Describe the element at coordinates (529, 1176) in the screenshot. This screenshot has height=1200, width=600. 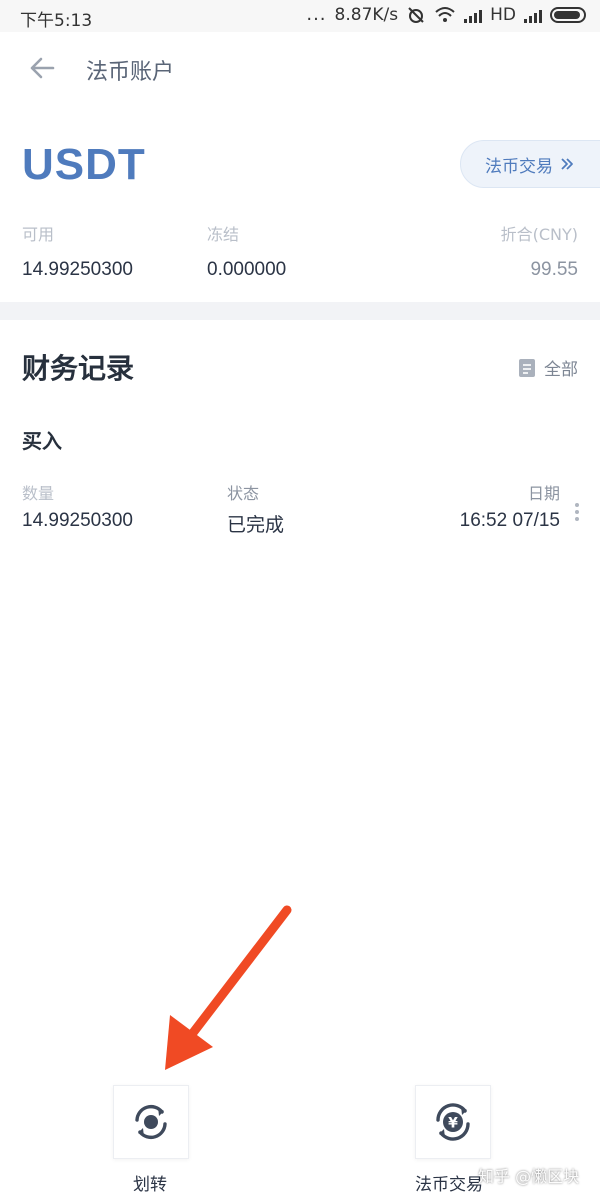
I see `watermark: 知乎 @懒区块` at that location.